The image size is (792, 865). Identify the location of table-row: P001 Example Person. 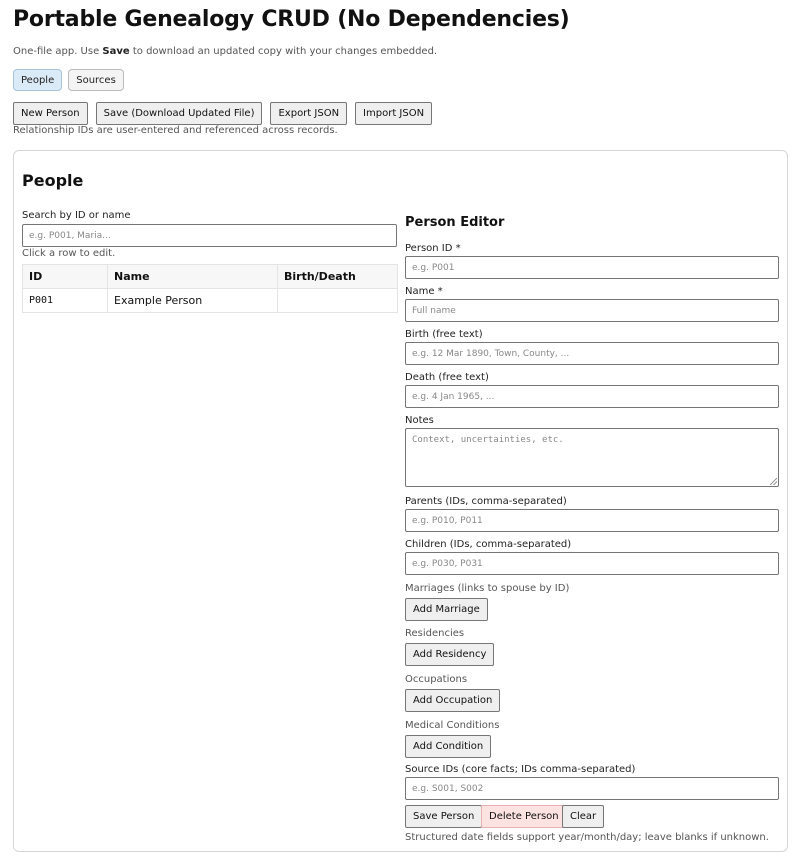
(210, 300).